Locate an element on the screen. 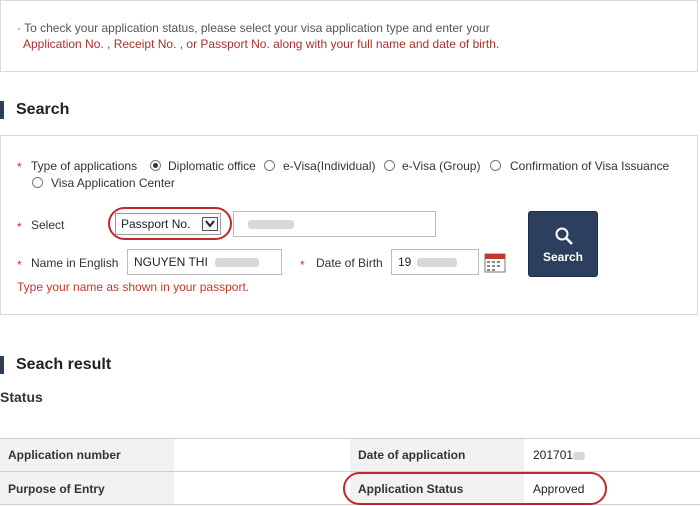  search-heading: Search is located at coordinates (43, 109).